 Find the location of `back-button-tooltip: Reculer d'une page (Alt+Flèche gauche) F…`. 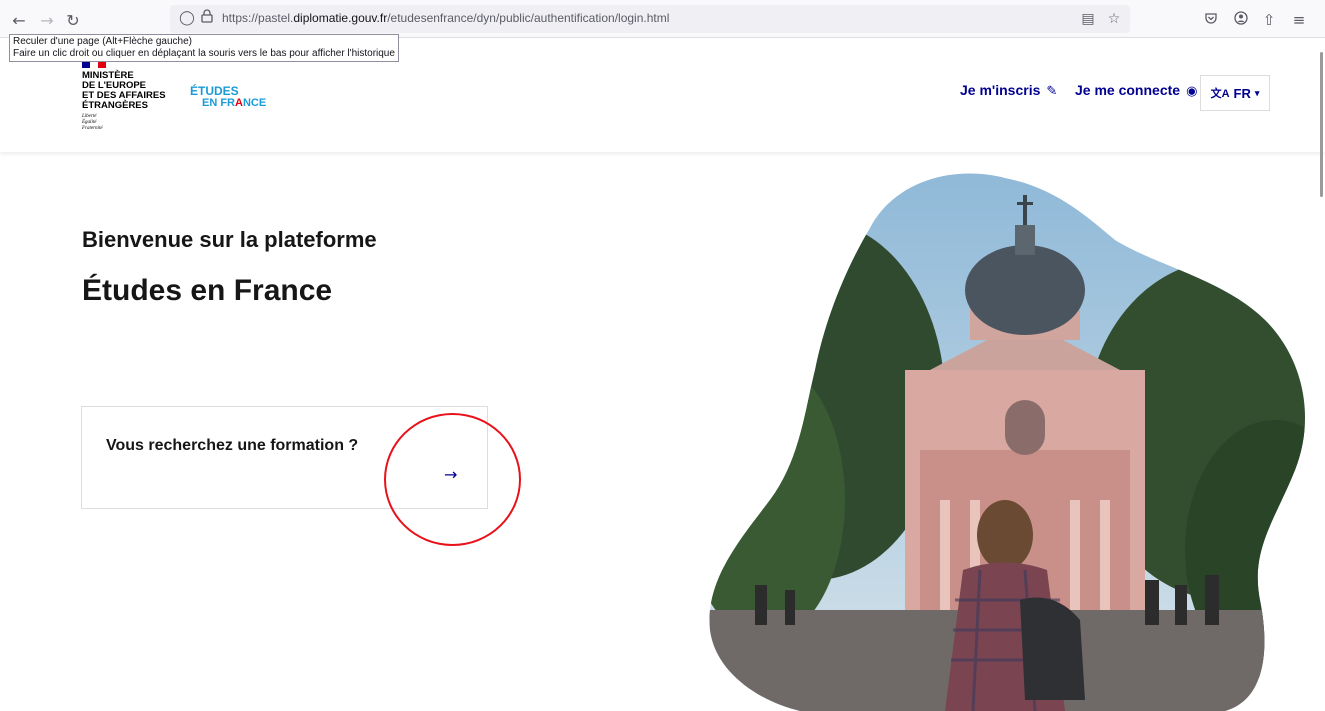

back-button-tooltip: Reculer d'une page (Alt+Flèche gauche) F… is located at coordinates (204, 48).